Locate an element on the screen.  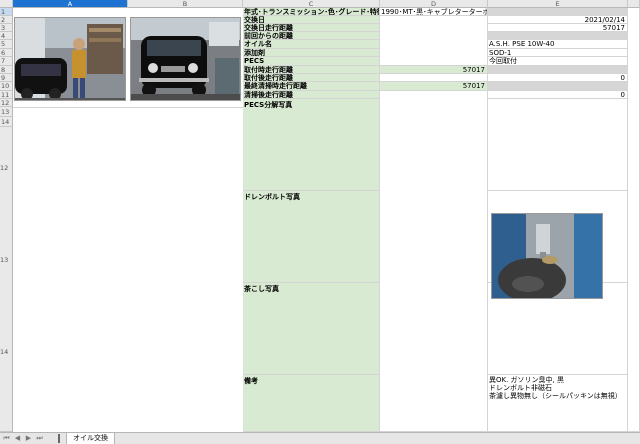
value-after-install-mileage: 0 is located at coordinates (558, 78).